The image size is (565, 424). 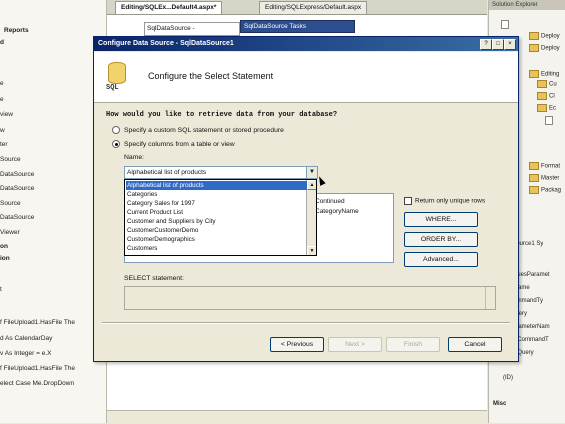 What do you see at coordinates (52, 233) in the screenshot?
I see `toolbox-item: Viewer` at bounding box center [52, 233].